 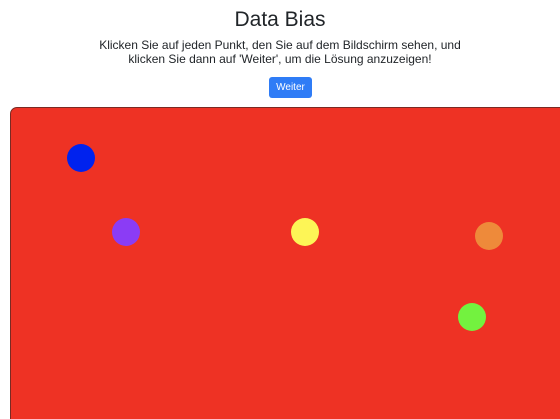 What do you see at coordinates (280, 19) in the screenshot?
I see `page-title: Data Bias` at bounding box center [280, 19].